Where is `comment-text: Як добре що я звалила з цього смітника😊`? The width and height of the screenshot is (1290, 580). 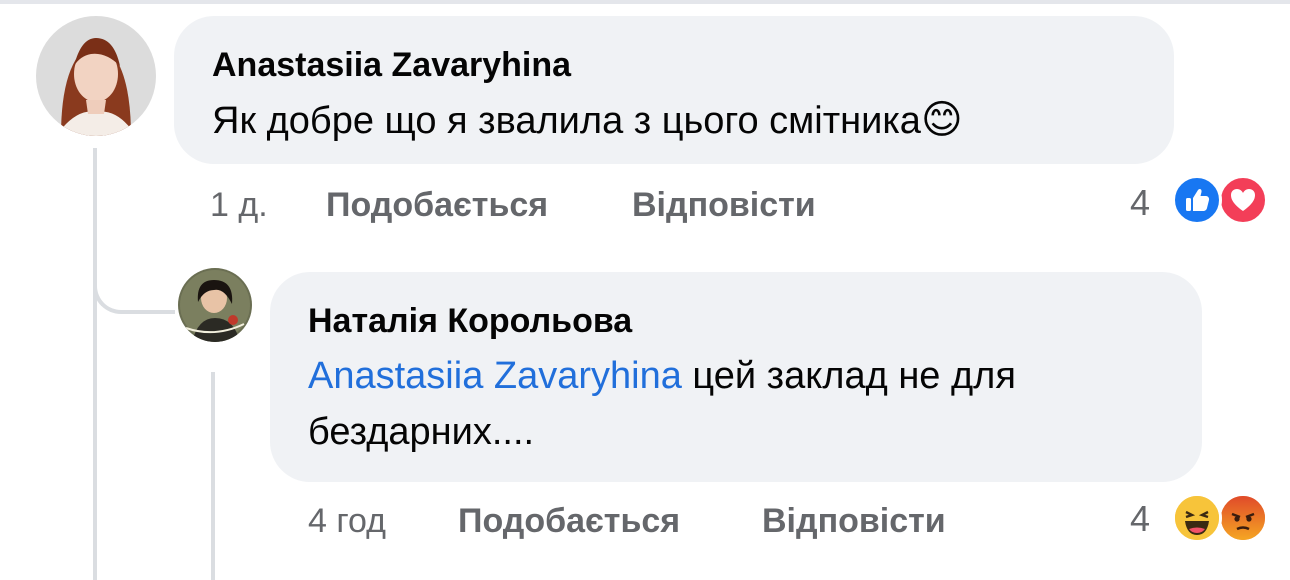 comment-text: Як добре що я звалила з цього смітника😊 is located at coordinates (687, 120).